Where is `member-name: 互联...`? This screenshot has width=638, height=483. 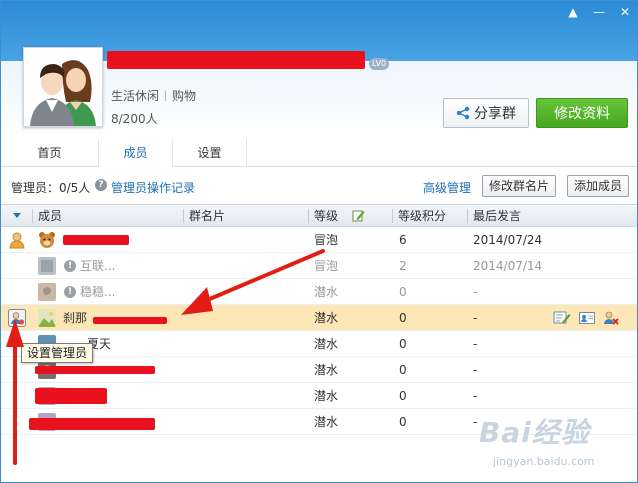
member-name: 互联... is located at coordinates (98, 266).